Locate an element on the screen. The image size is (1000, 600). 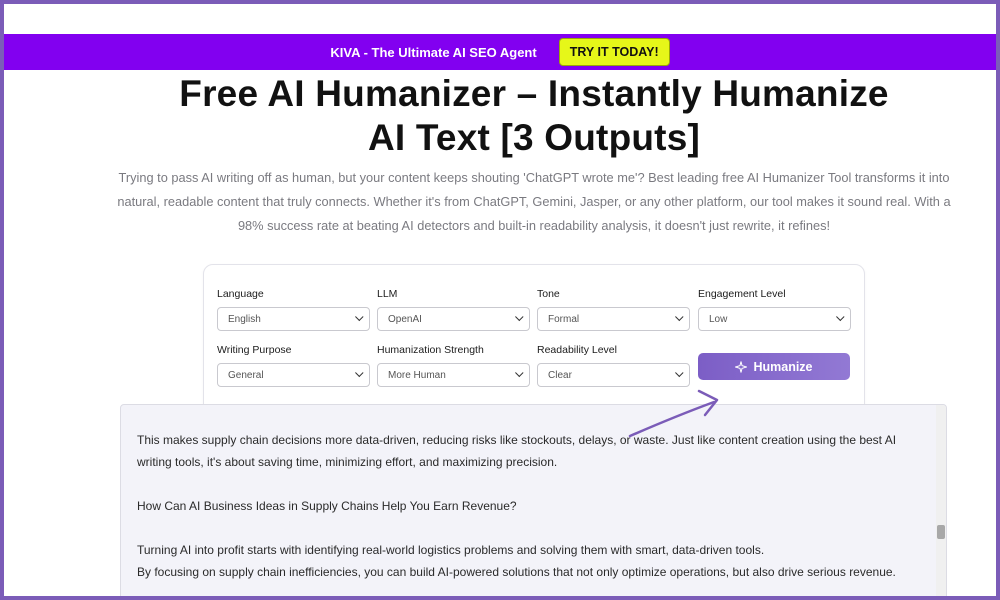
try-it-today-button: TRY IT TODAY! is located at coordinates (614, 52).